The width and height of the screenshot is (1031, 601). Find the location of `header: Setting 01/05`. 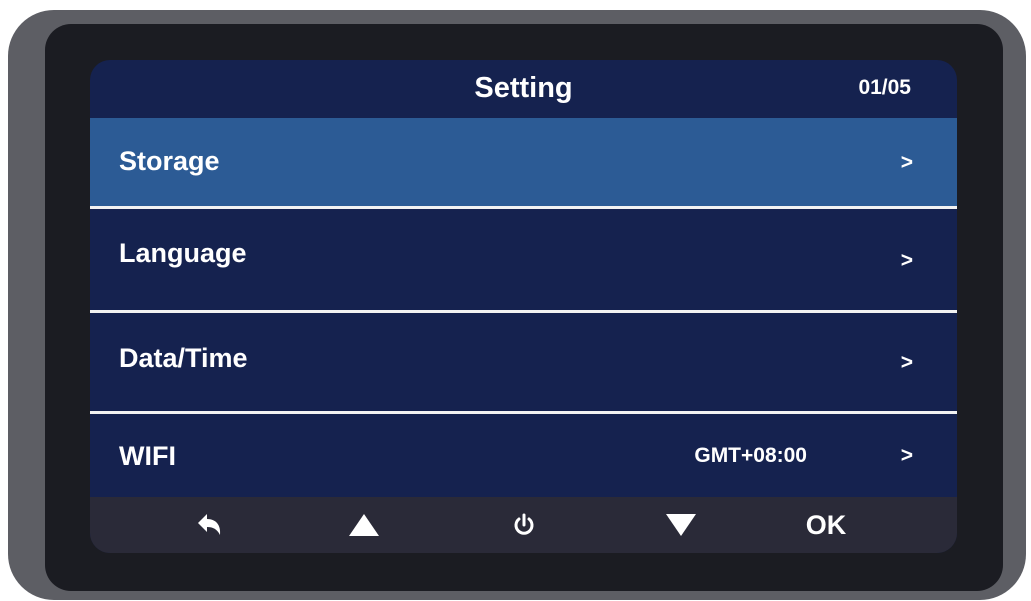

header: Setting 01/05 is located at coordinates (523, 89).